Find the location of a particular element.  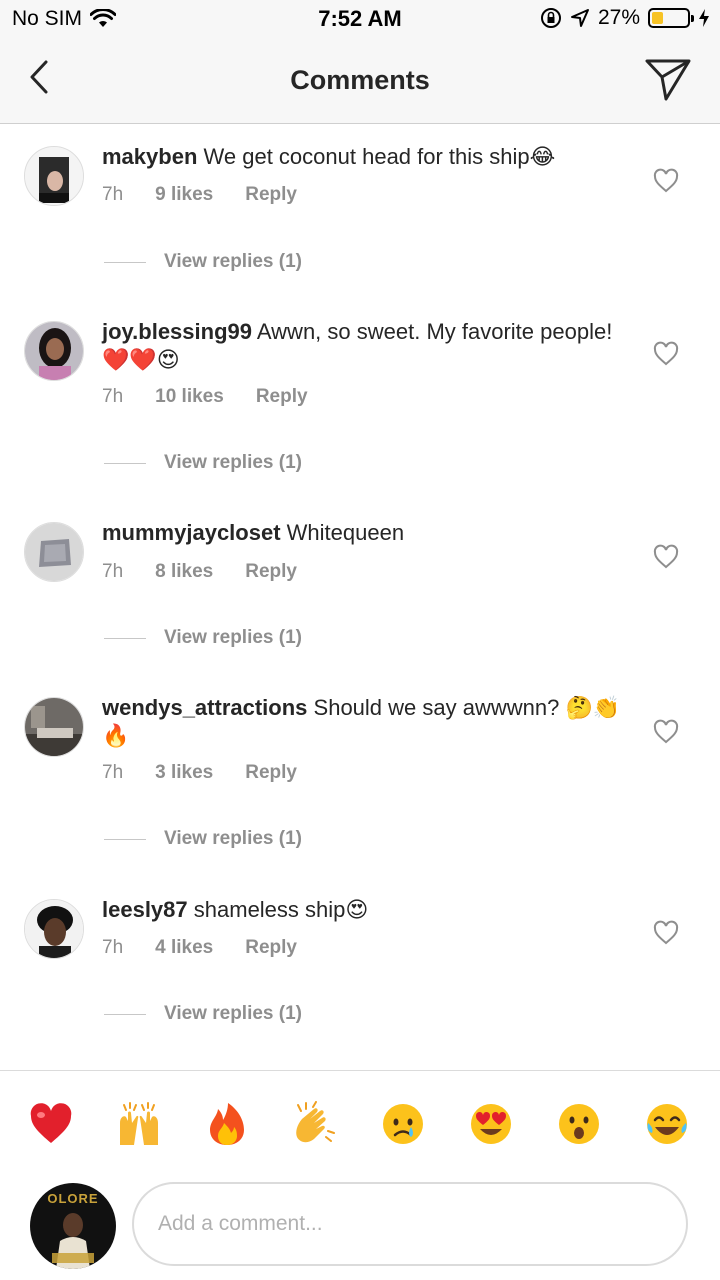

comment-meta: 7h 10 likes Reply is located at coordinates (205, 397).